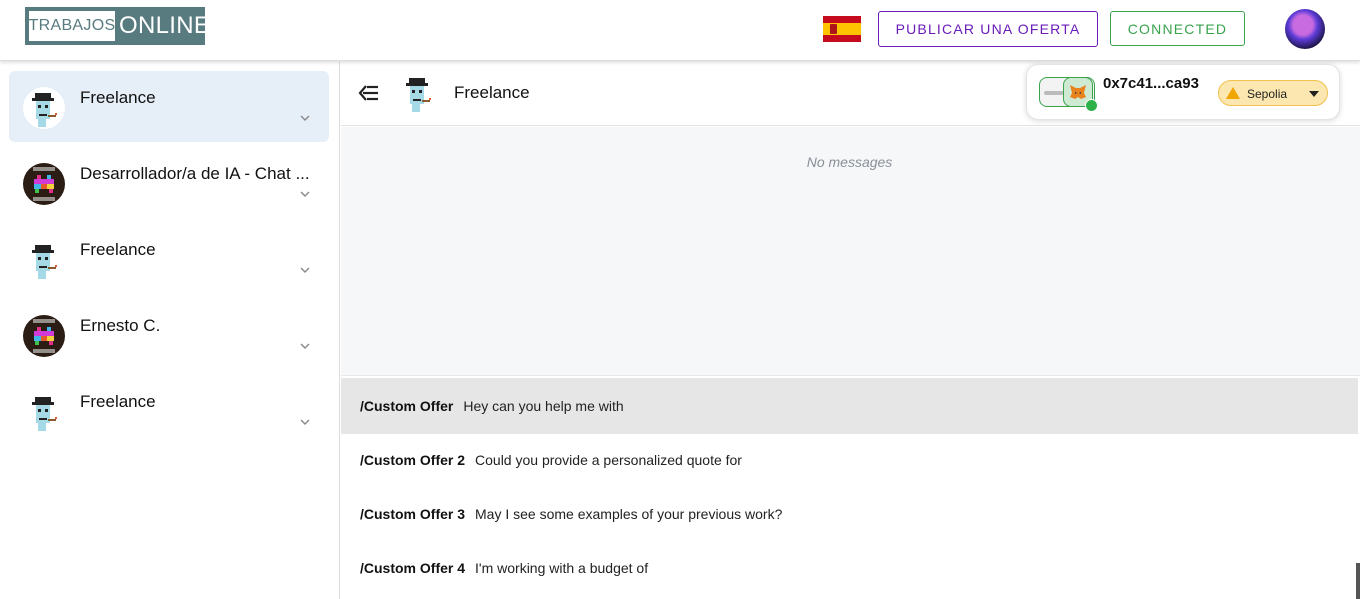  Describe the element at coordinates (1233, 93) in the screenshot. I see `warning-icon` at that location.